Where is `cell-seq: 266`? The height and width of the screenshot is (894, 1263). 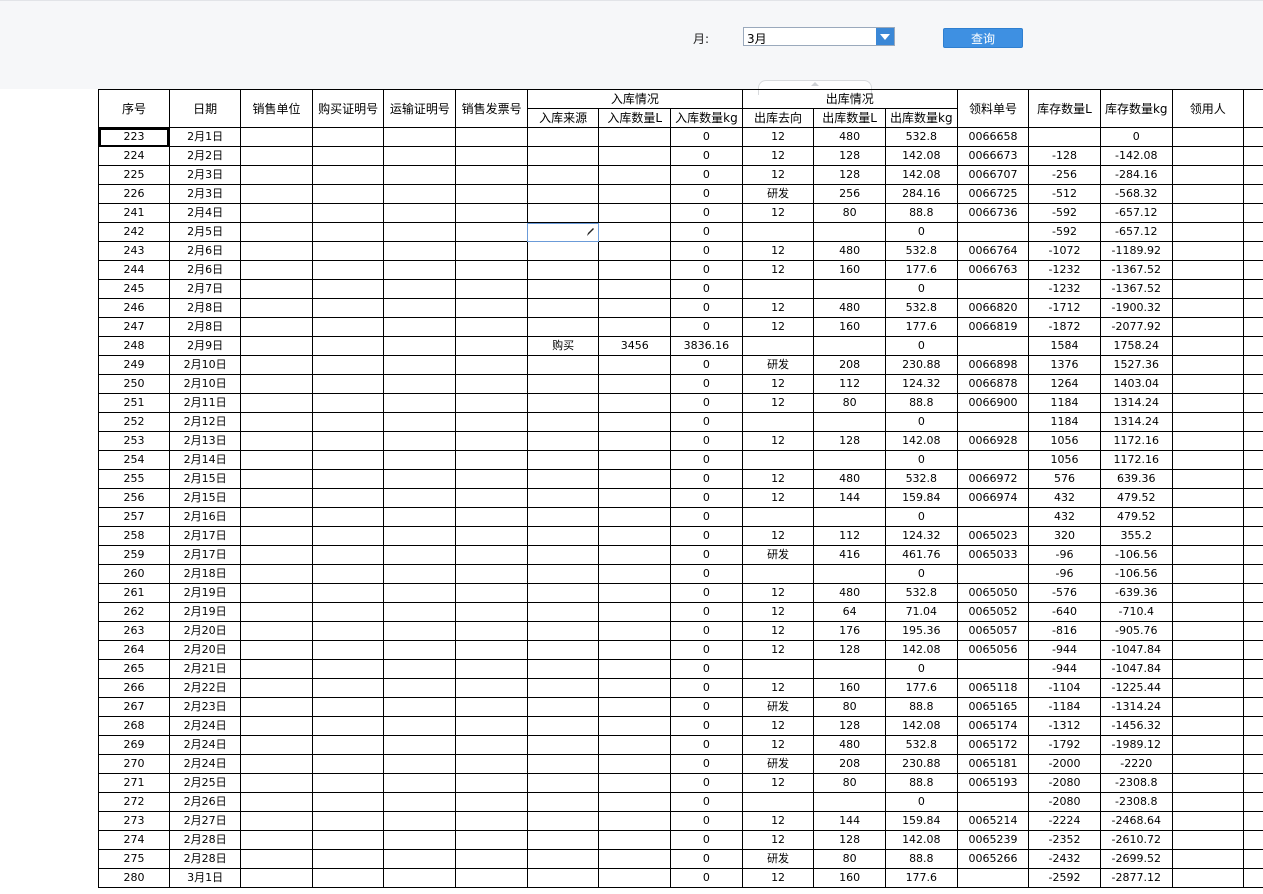 cell-seq: 266 is located at coordinates (134, 688).